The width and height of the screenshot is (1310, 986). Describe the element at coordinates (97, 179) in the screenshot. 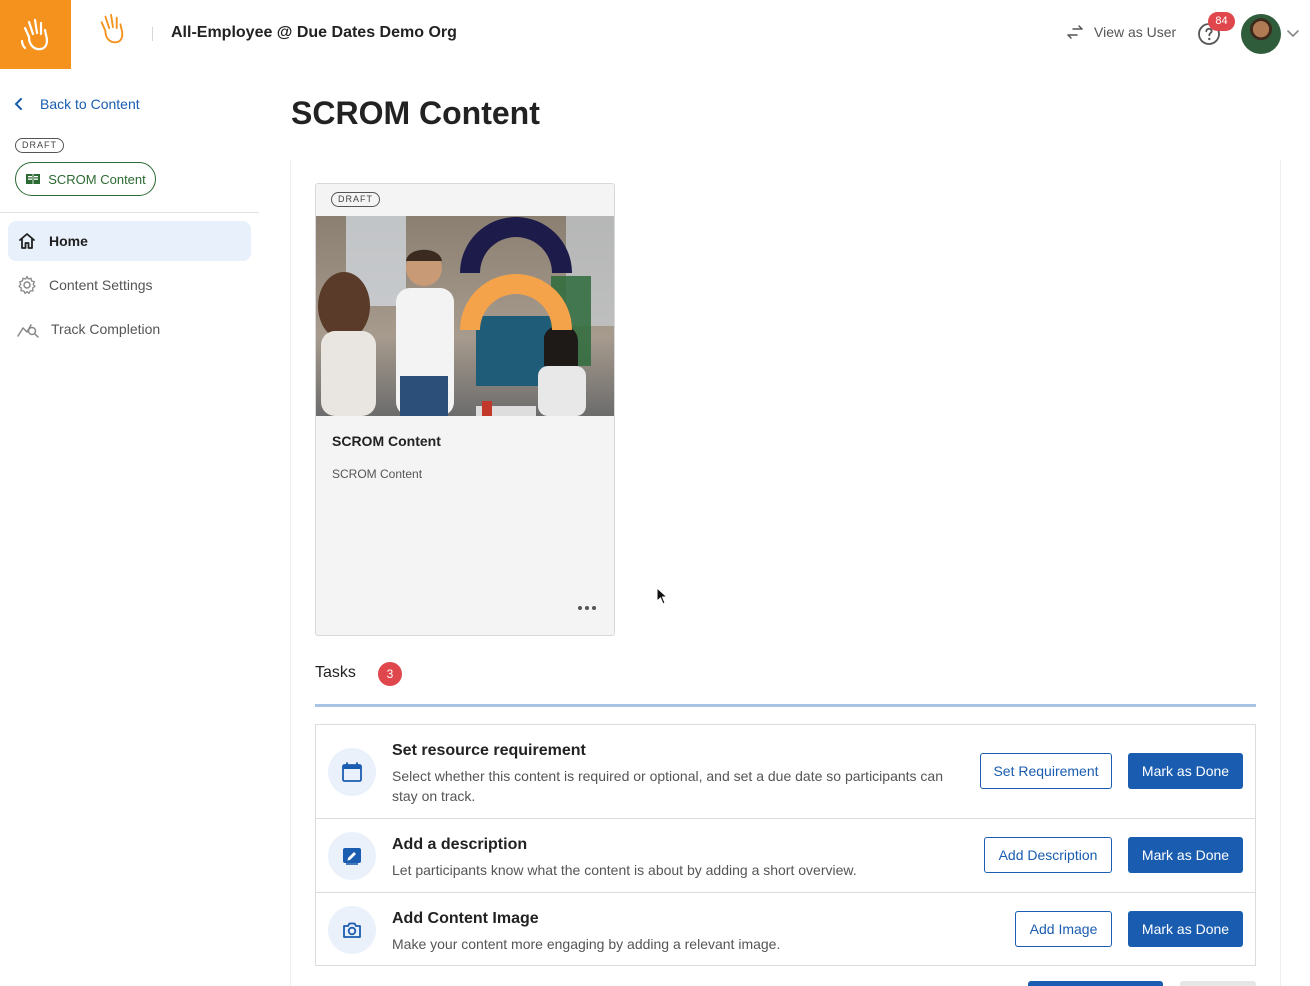

I see `content-type-label: SCROM Content` at that location.